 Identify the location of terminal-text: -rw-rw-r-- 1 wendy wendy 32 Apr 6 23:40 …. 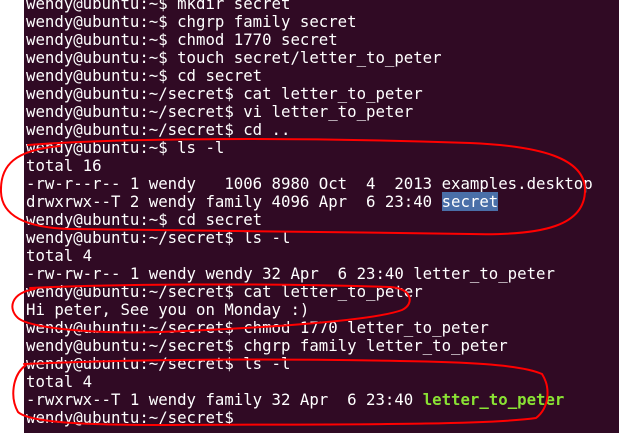
(290, 273).